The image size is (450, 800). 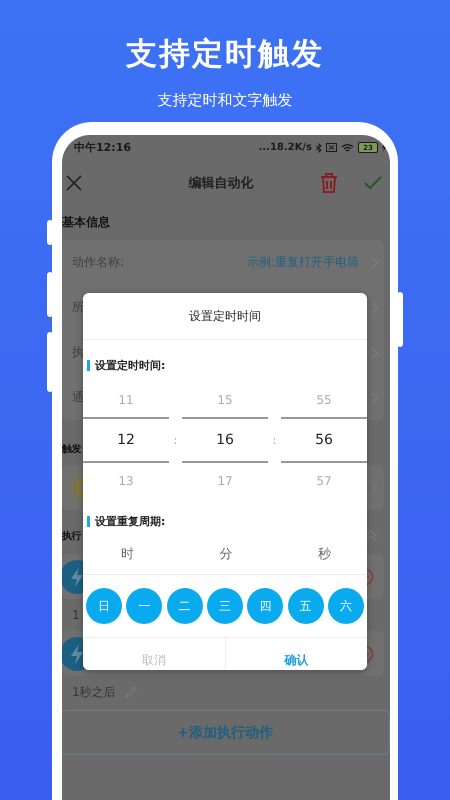 What do you see at coordinates (226, 554) in the screenshot?
I see `unit-label: 分` at bounding box center [226, 554].